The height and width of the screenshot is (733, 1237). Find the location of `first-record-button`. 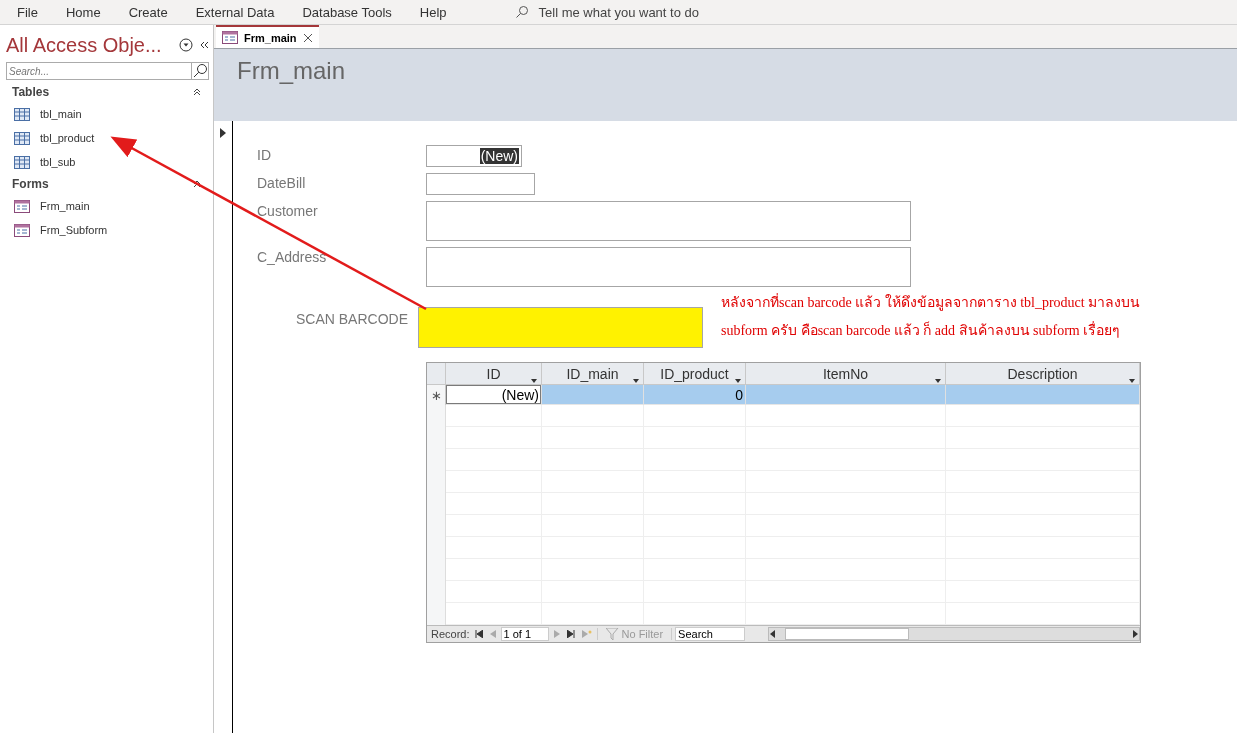

first-record-button is located at coordinates (478, 634).